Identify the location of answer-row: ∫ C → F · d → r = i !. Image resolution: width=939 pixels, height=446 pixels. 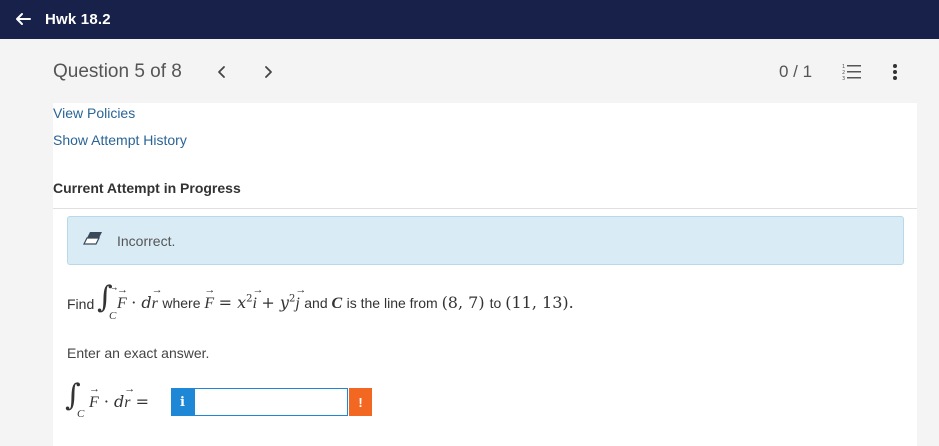
(226, 402).